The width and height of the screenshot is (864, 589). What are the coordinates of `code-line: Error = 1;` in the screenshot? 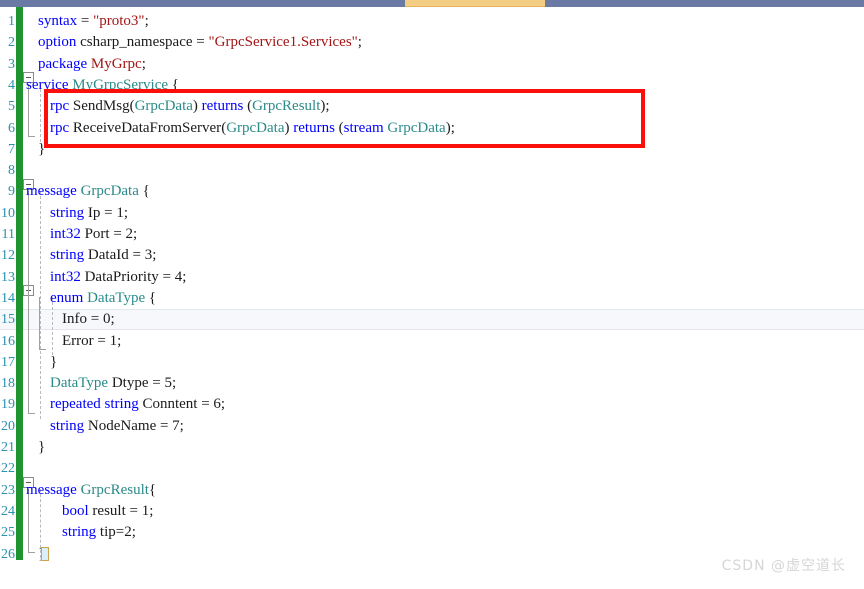 It's located at (91, 341).